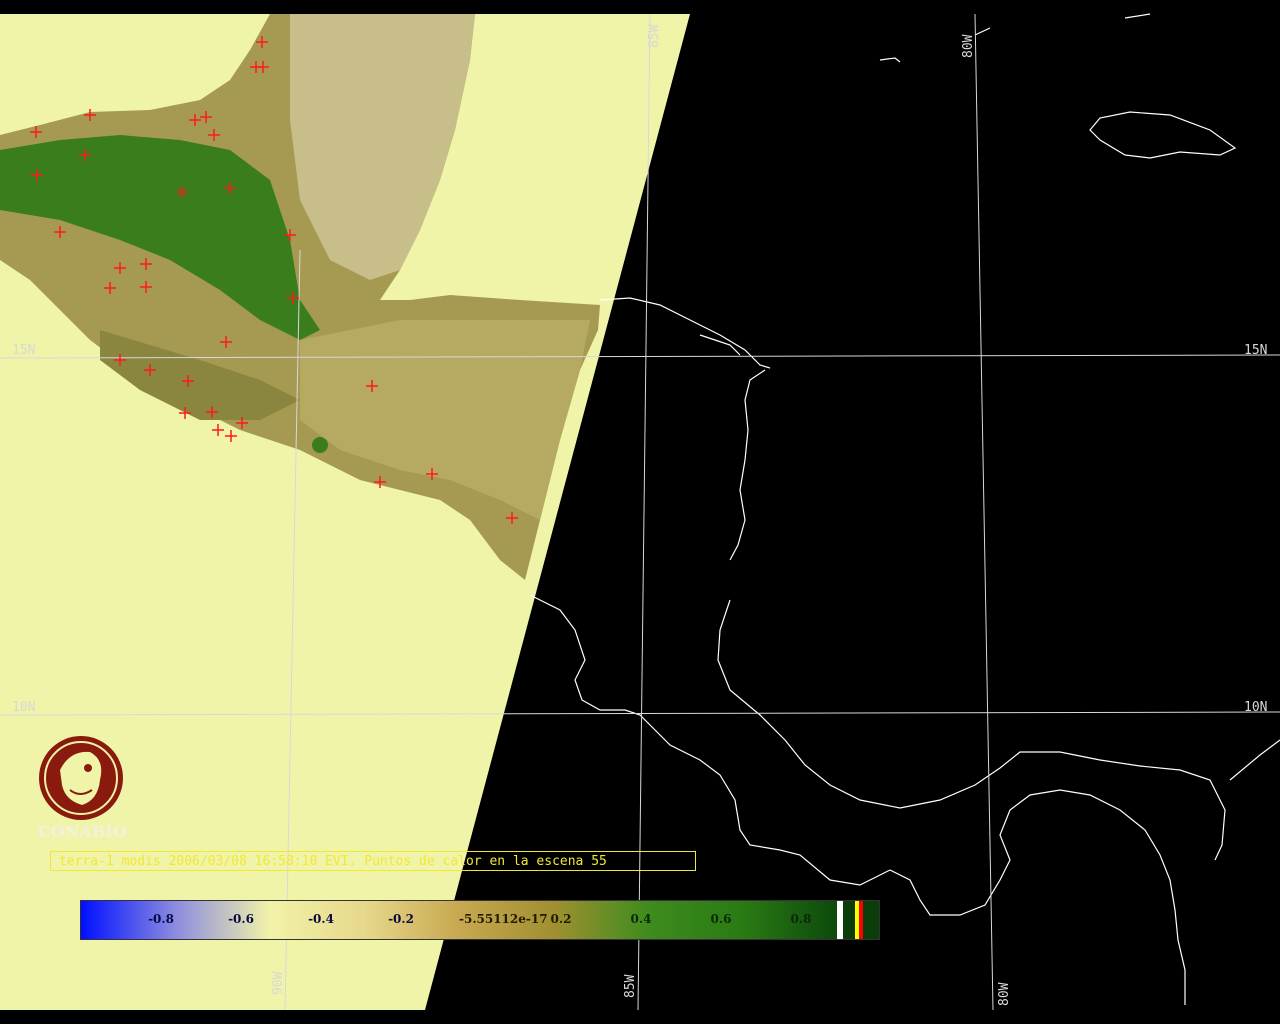 Image resolution: width=1280 pixels, height=1024 pixels. What do you see at coordinates (1004, 994) in the screenshot?
I see `grid-label-80w-bottom: 80W` at bounding box center [1004, 994].